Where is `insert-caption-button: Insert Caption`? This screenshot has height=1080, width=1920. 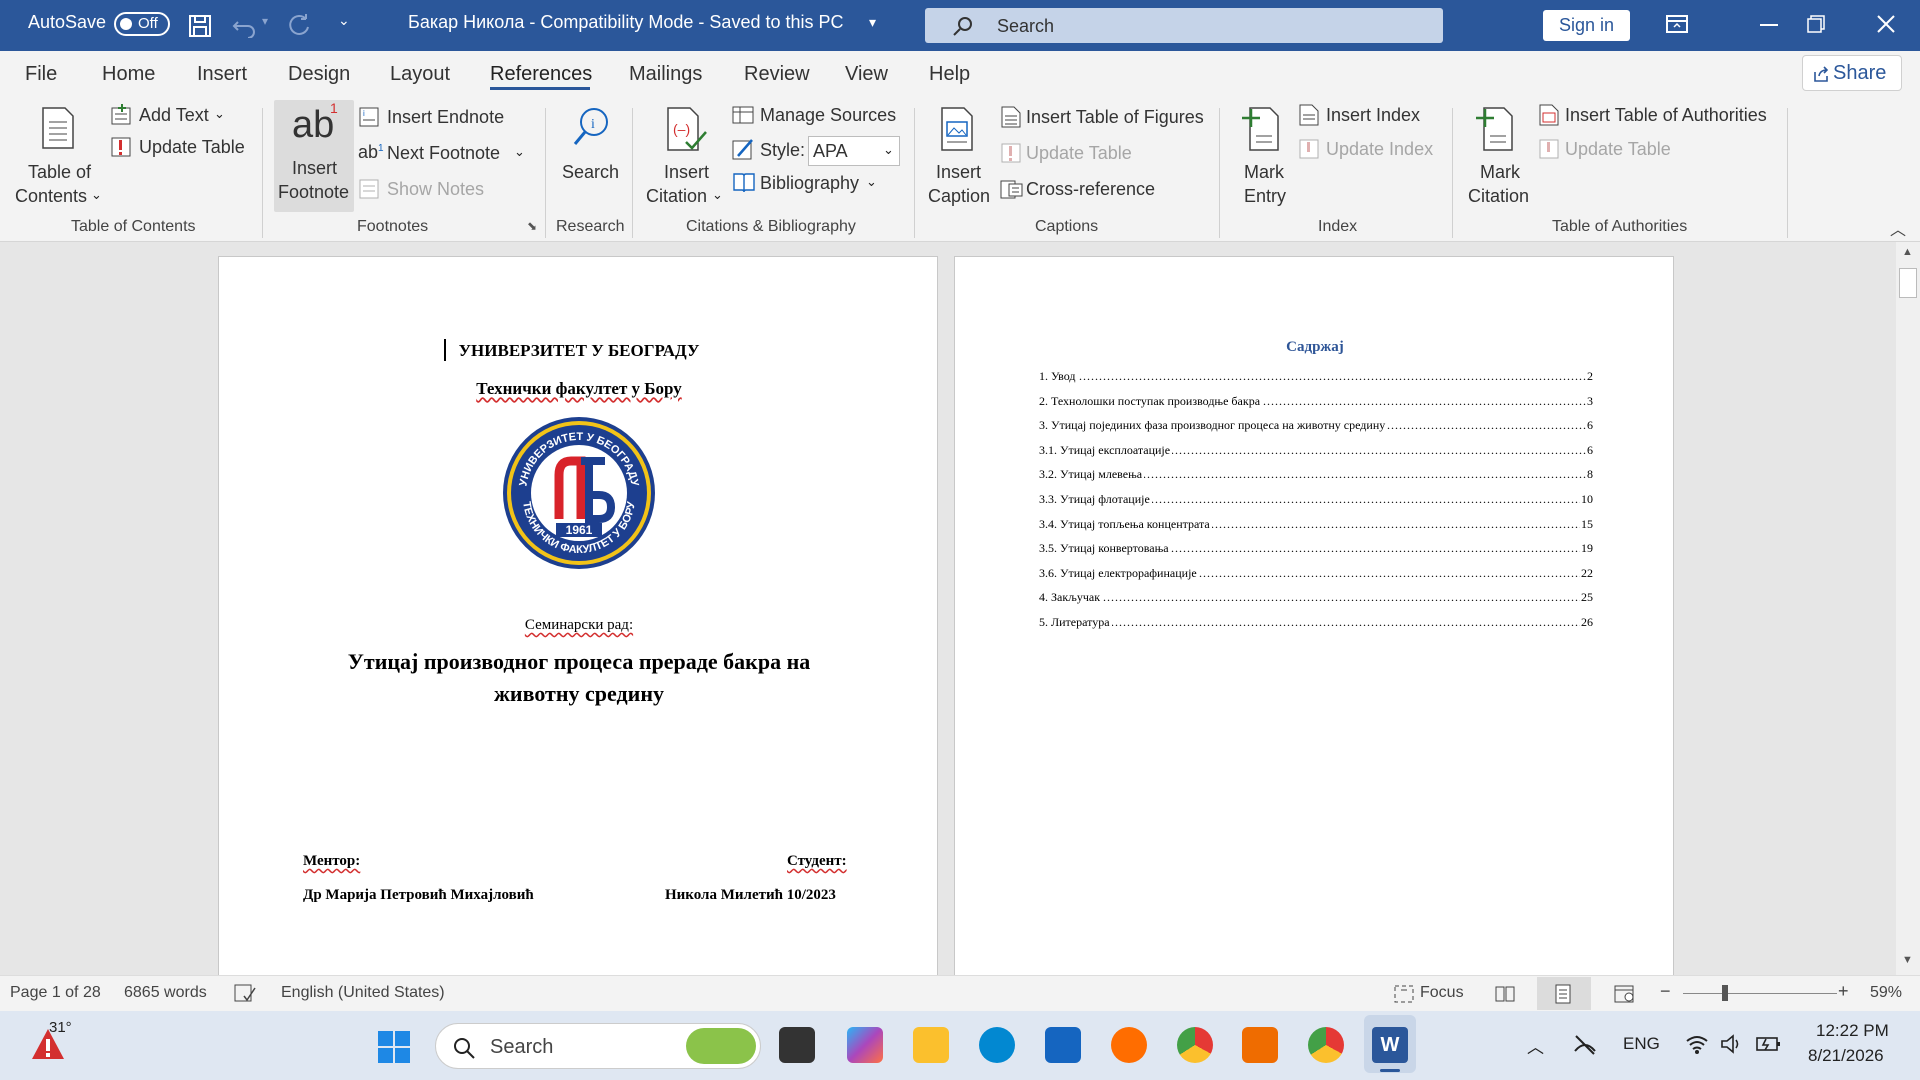
insert-caption-button: Insert Caption is located at coordinates (959, 160).